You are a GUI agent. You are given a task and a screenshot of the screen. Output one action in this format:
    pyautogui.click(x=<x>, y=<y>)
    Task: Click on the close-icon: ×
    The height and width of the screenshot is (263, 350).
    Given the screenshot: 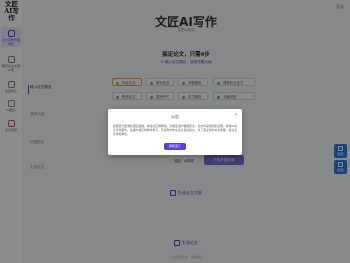 What is the action you would take?
    pyautogui.click(x=236, y=115)
    